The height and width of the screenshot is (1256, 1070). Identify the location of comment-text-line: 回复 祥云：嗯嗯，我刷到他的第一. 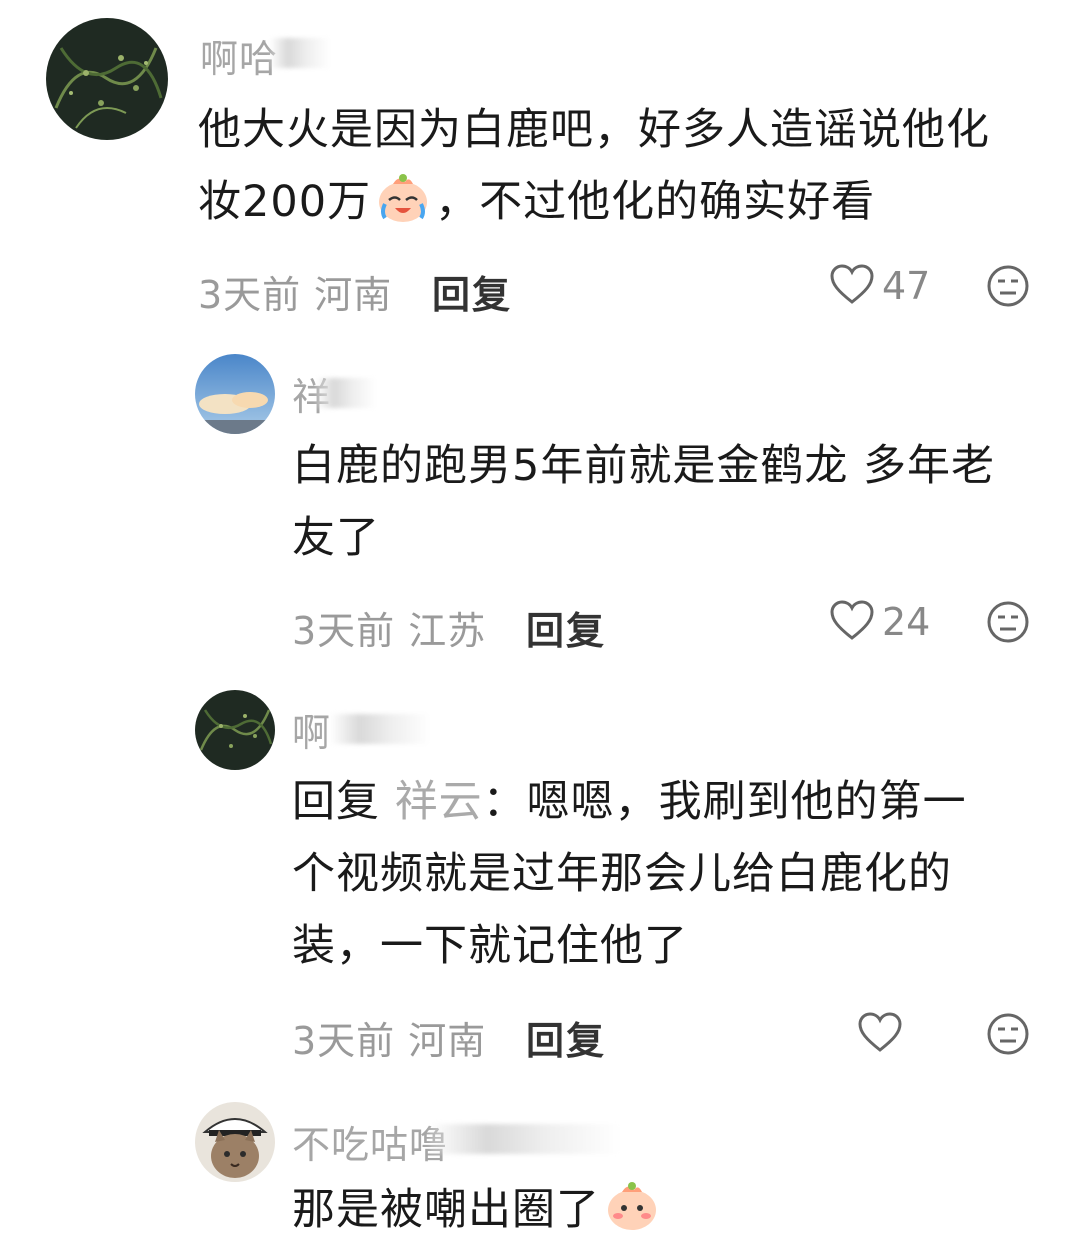
(677, 802).